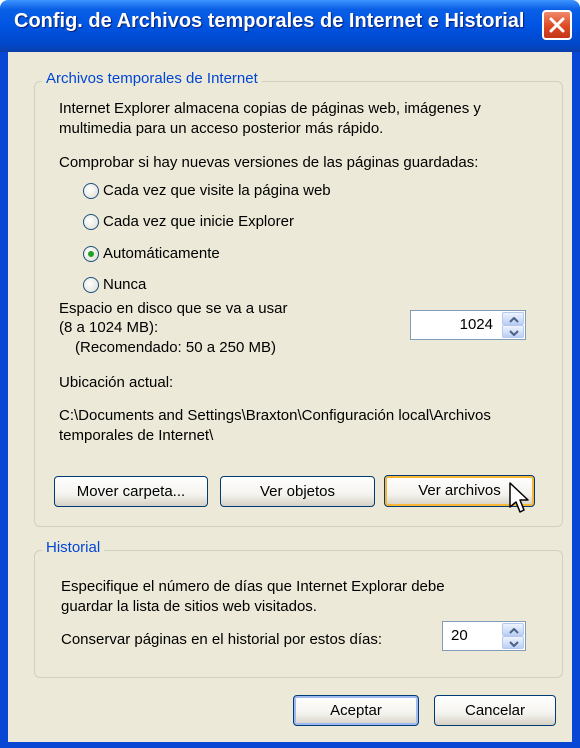 The image size is (580, 748). What do you see at coordinates (91, 222) in the screenshot?
I see `radio-button-every-start` at bounding box center [91, 222].